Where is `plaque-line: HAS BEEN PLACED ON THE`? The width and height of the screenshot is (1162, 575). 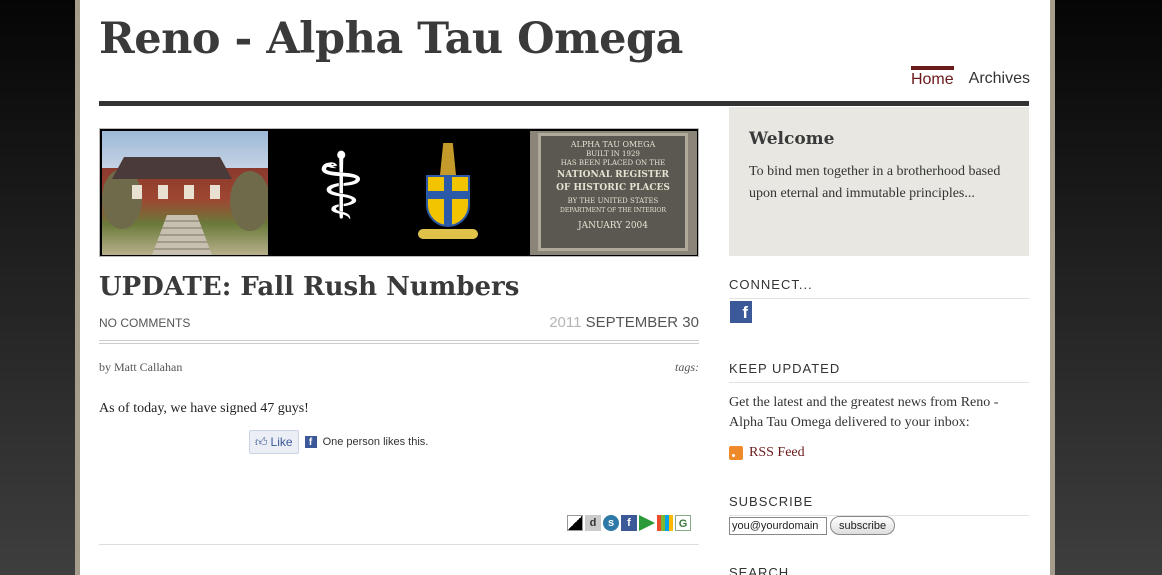
plaque-line: HAS BEEN PLACED ON THE is located at coordinates (613, 163).